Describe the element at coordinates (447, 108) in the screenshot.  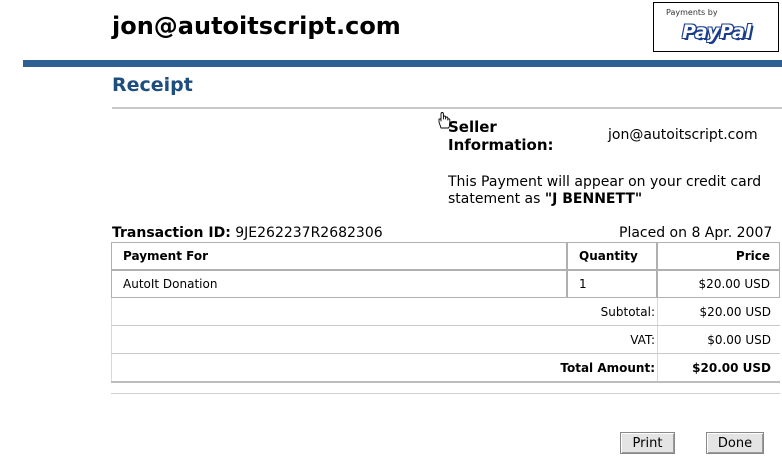
I see `title-divider` at that location.